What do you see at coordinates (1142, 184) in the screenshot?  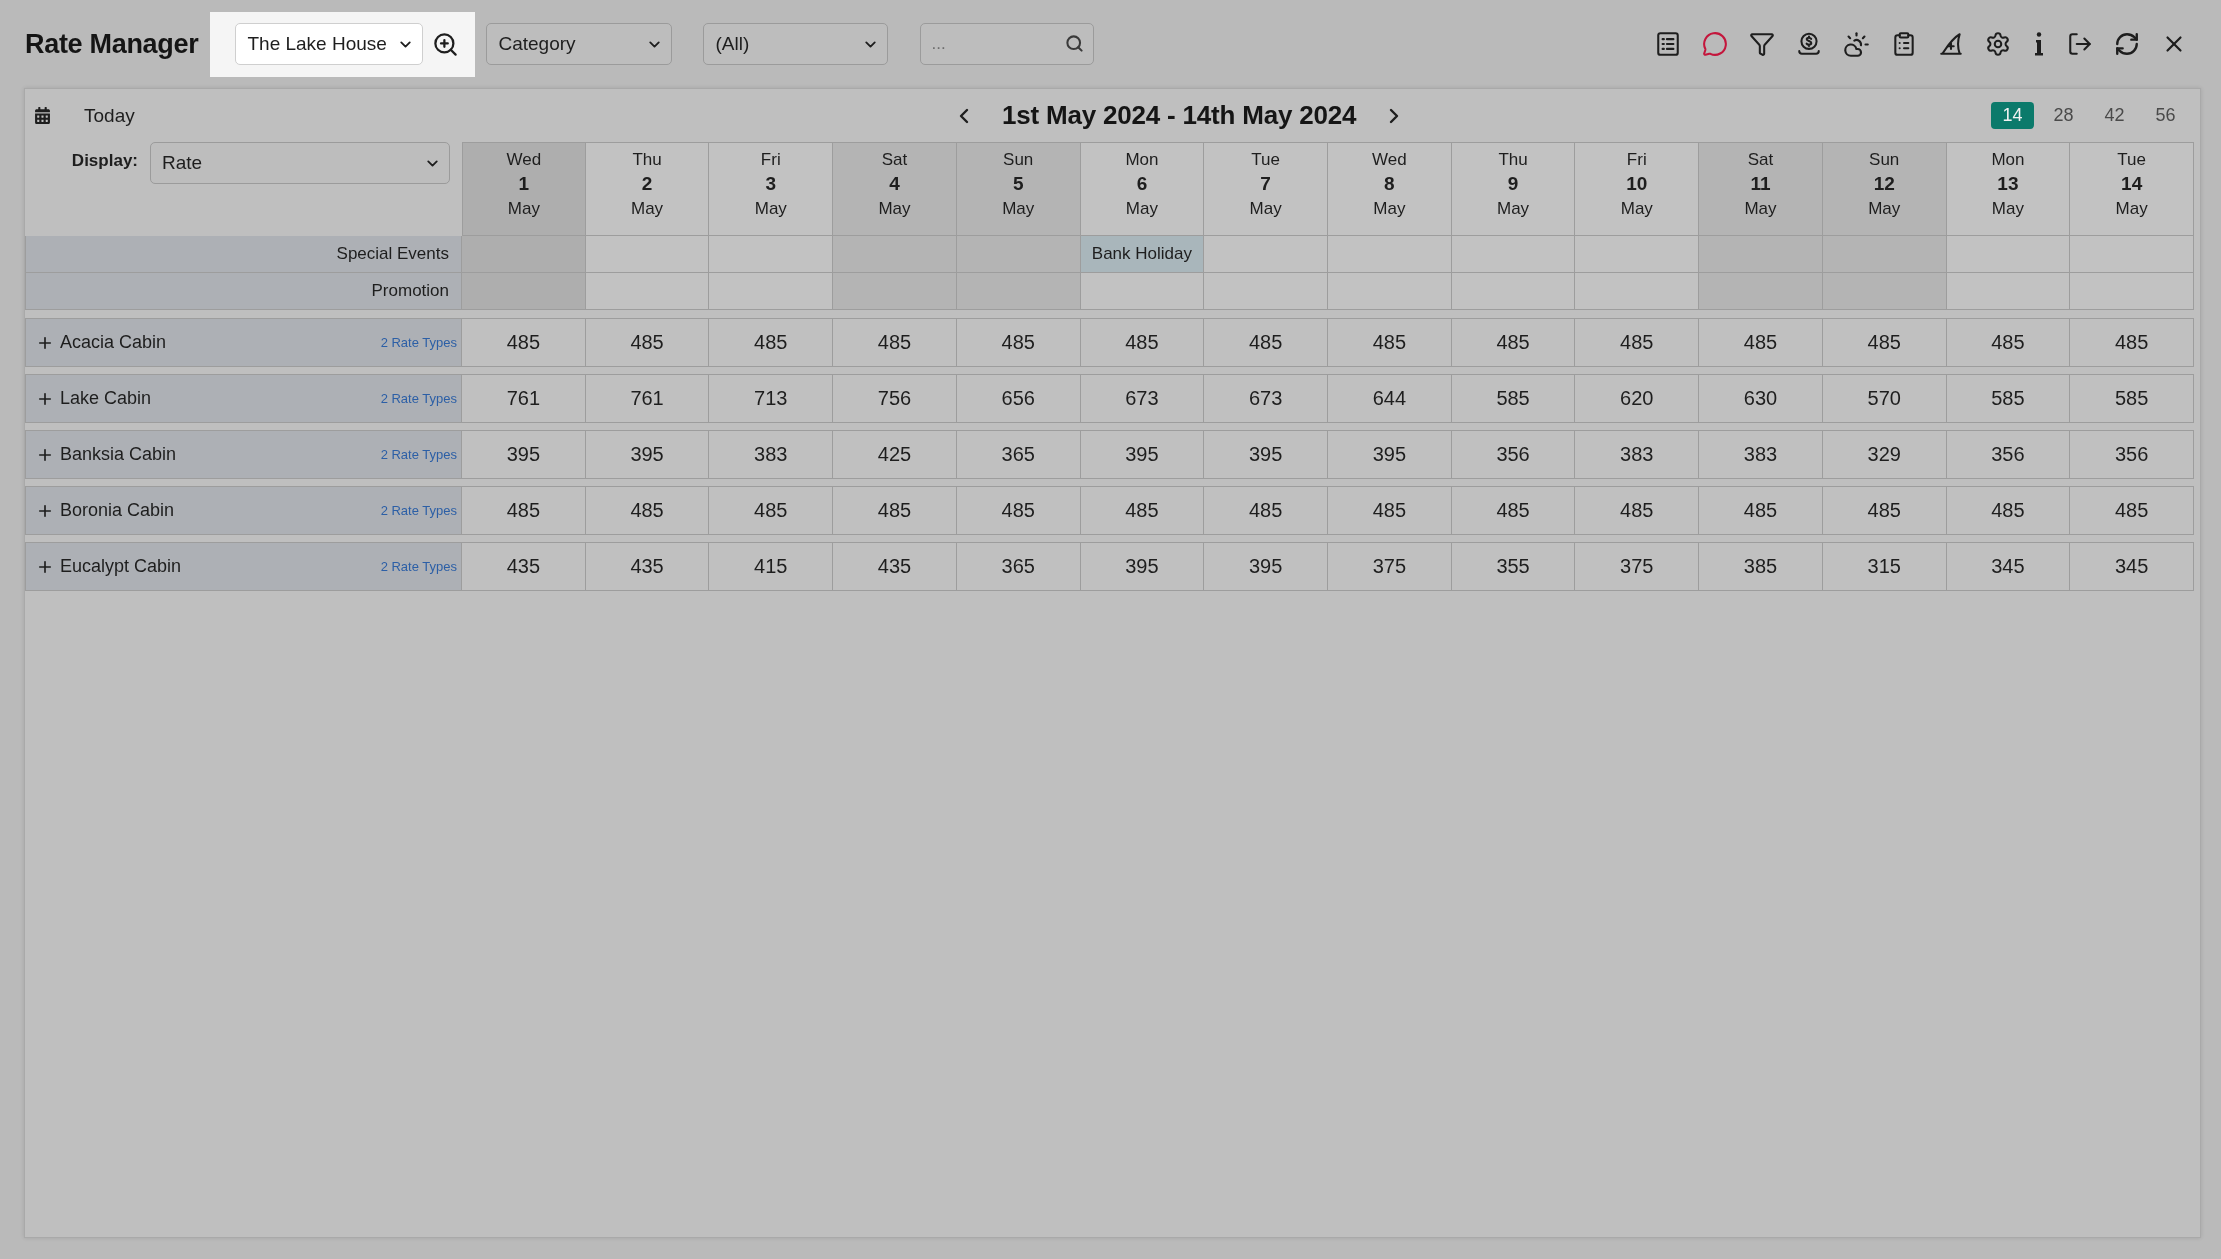 I see `day-number: 6` at bounding box center [1142, 184].